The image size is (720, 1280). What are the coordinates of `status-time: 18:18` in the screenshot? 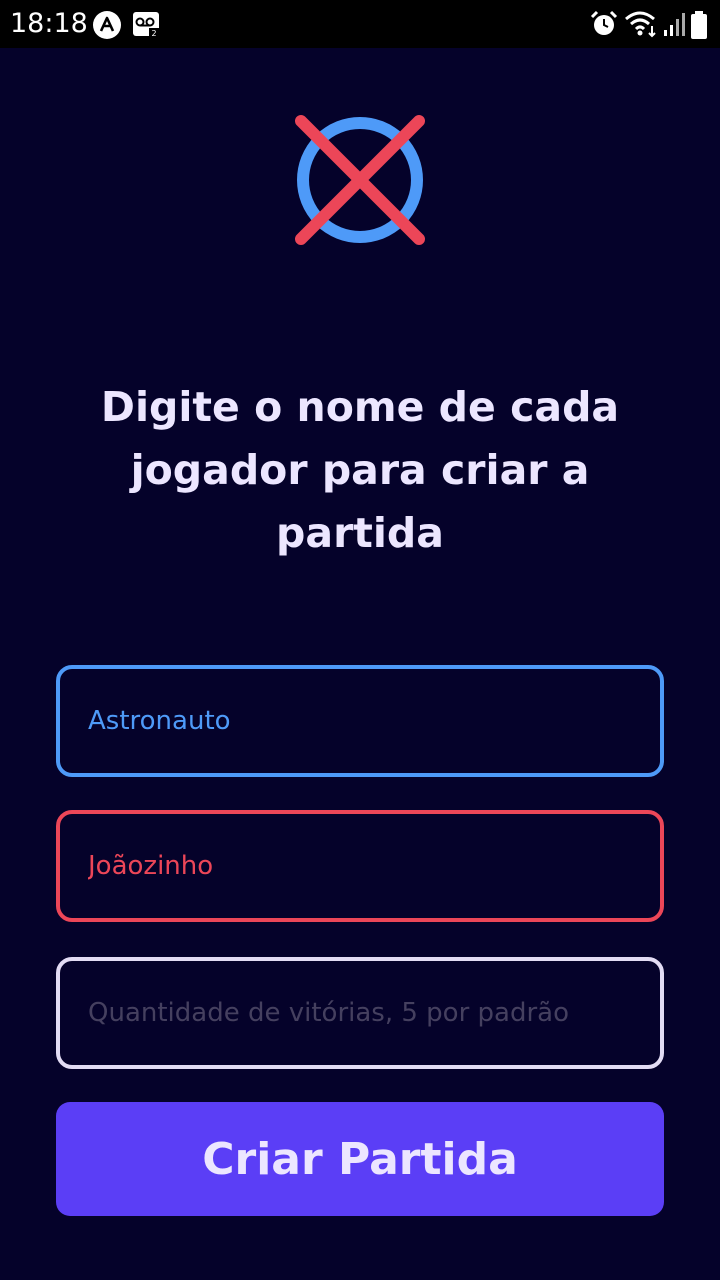 It's located at (49, 23).